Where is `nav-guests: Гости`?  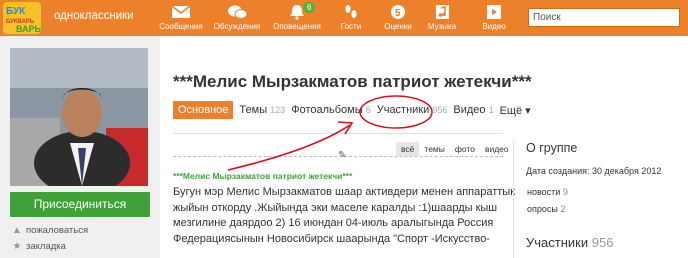 nav-guests: Гости is located at coordinates (351, 17).